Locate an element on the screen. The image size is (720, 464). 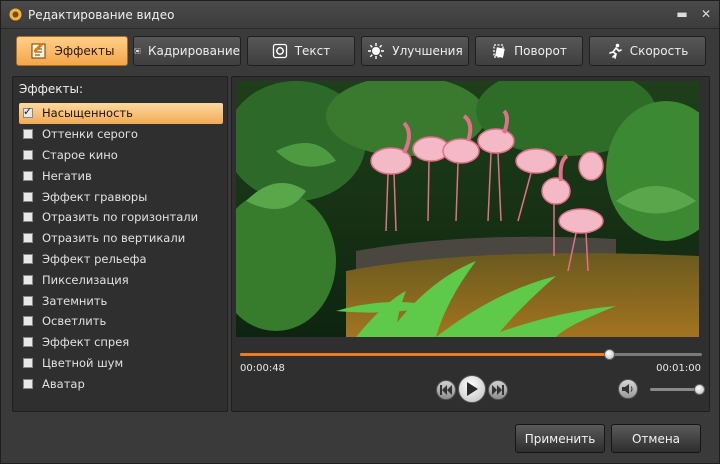
effect-item: Осветлить is located at coordinates (121, 321).